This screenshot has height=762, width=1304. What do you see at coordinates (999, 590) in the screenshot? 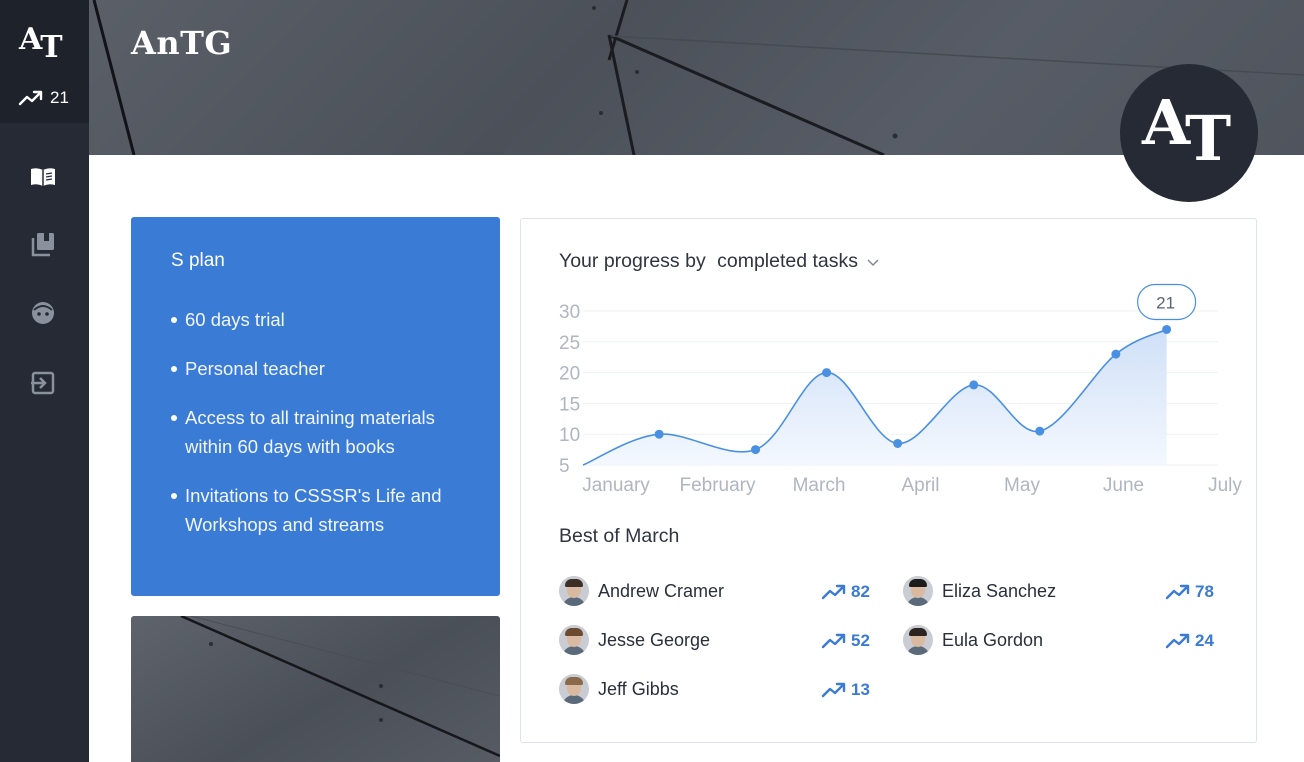
I see `leader-name: Eliza Sanchez` at bounding box center [999, 590].